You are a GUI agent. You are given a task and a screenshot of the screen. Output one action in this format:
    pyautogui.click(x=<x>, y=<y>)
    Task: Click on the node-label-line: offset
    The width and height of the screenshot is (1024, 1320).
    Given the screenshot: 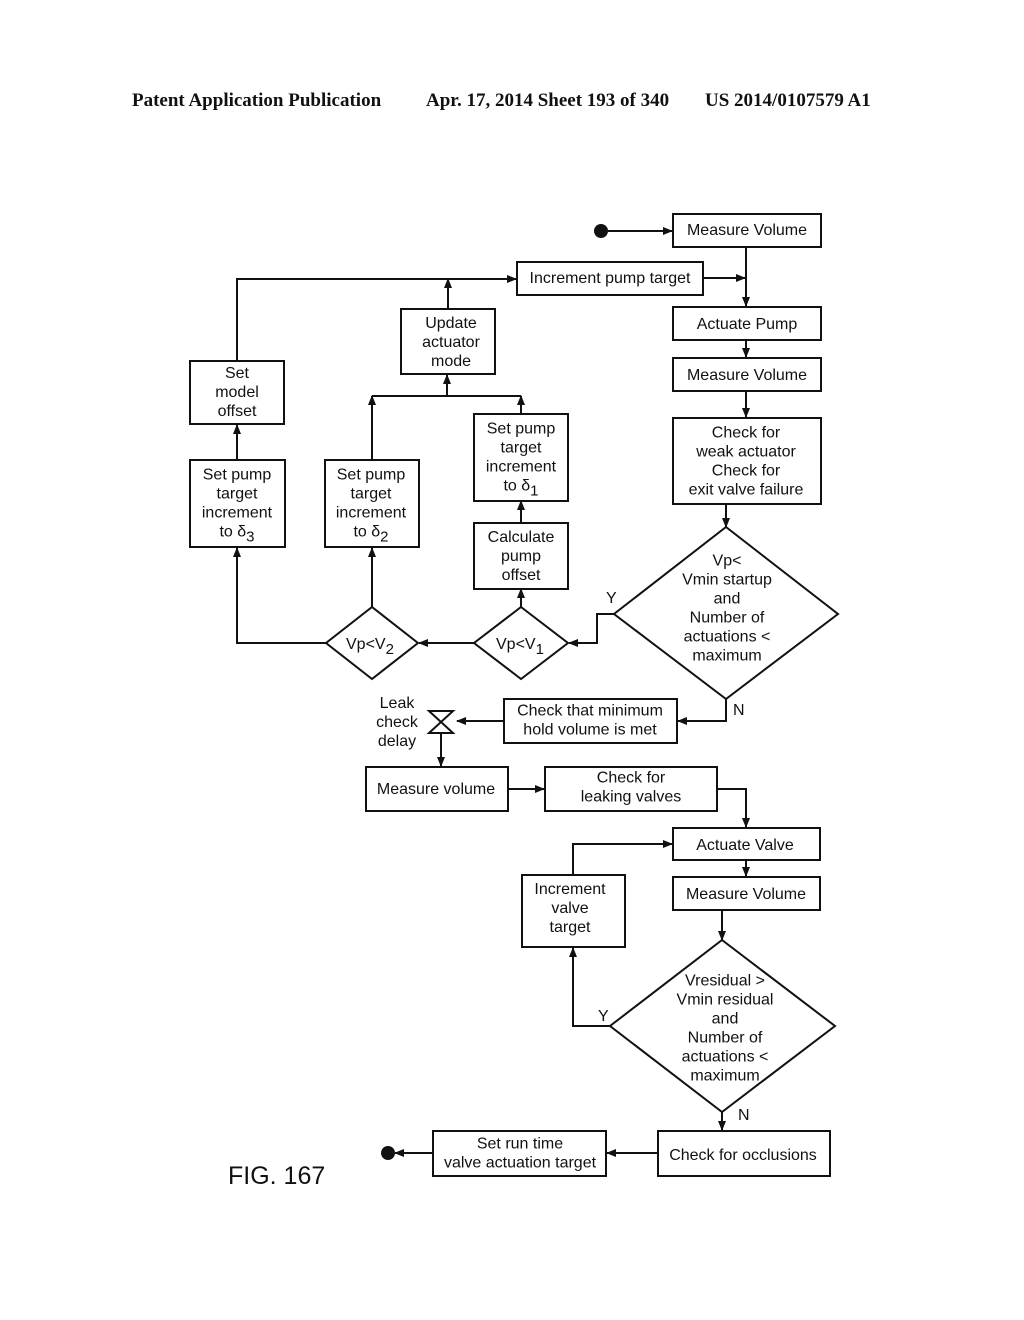 What is the action you would take?
    pyautogui.click(x=521, y=575)
    